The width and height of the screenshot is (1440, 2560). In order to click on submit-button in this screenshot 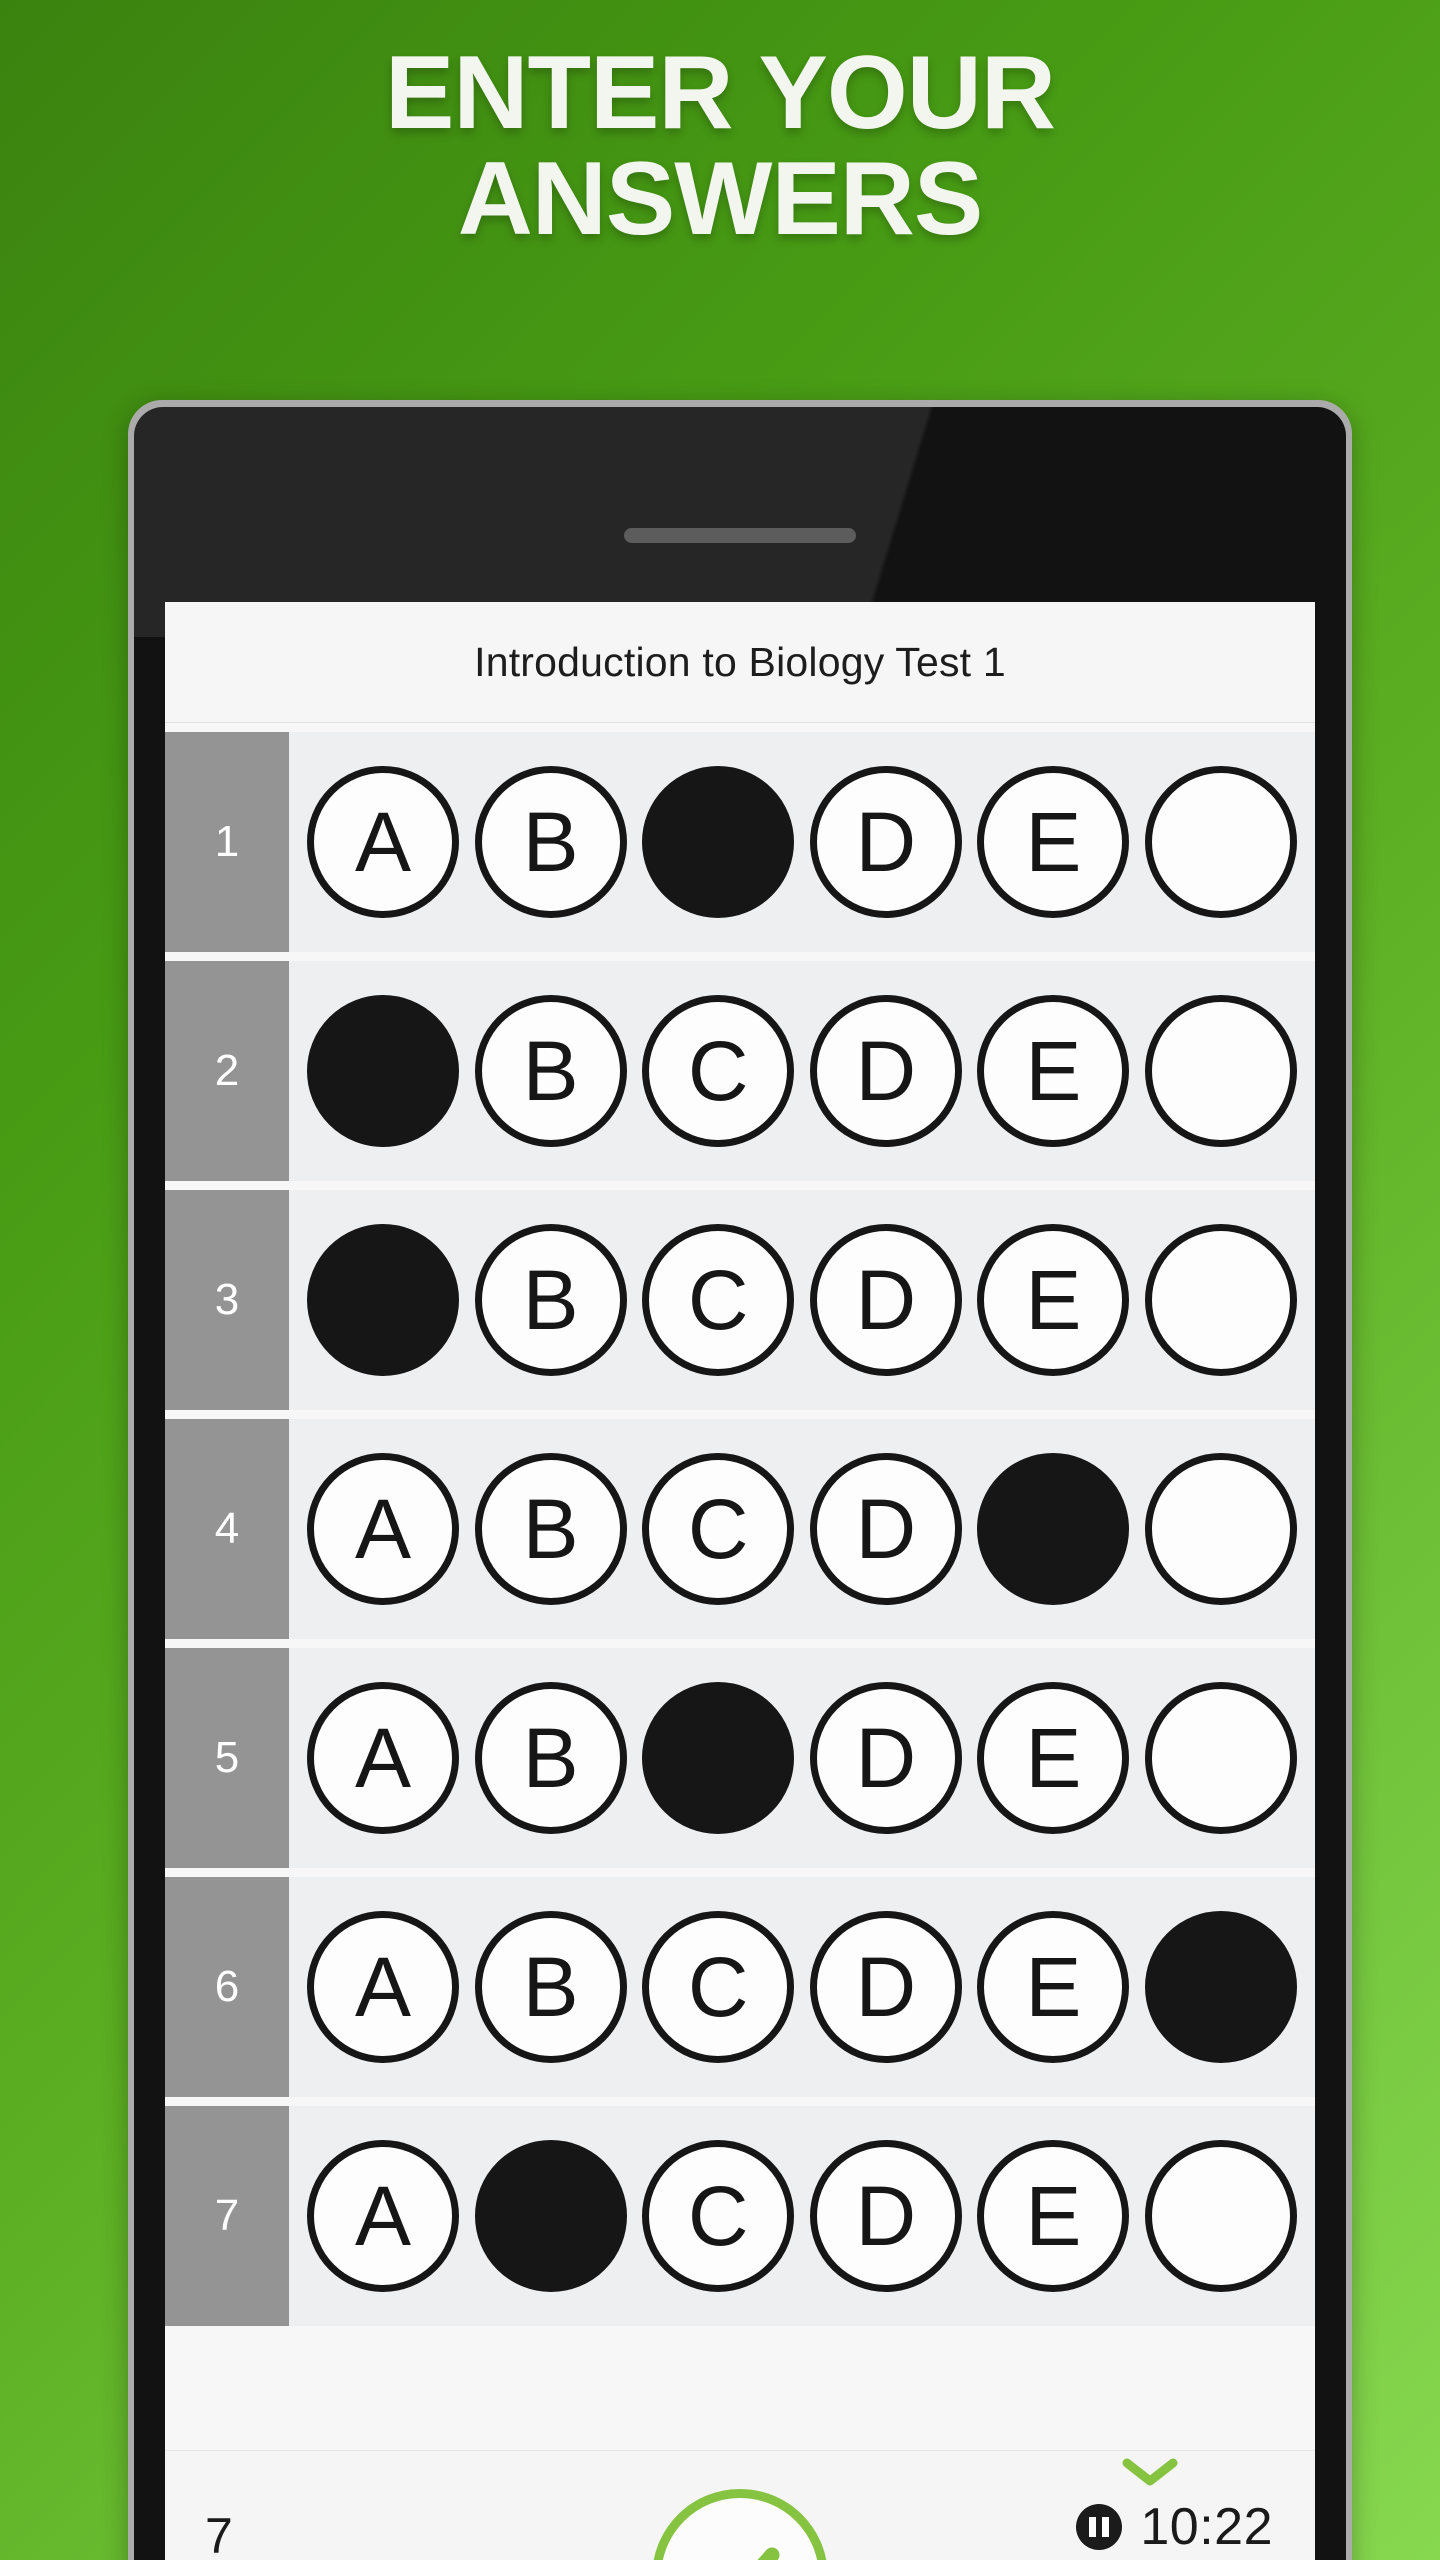, I will do `click(740, 2524)`.